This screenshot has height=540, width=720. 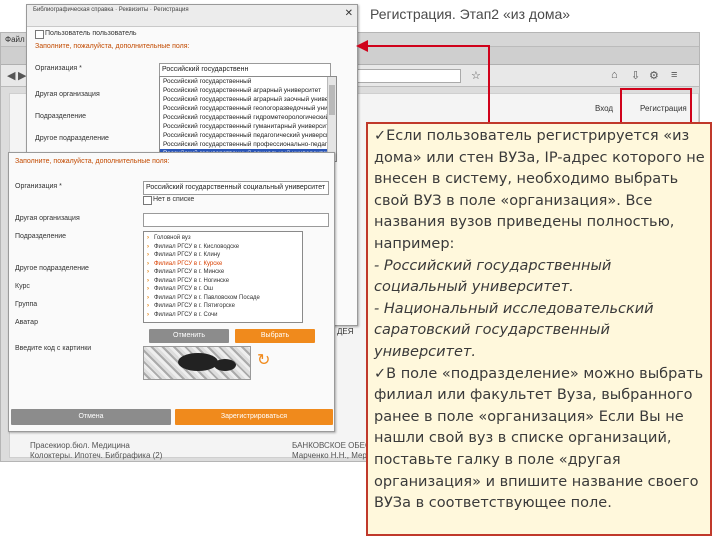 I want to click on org-label: Организация *, so click(x=58, y=68).